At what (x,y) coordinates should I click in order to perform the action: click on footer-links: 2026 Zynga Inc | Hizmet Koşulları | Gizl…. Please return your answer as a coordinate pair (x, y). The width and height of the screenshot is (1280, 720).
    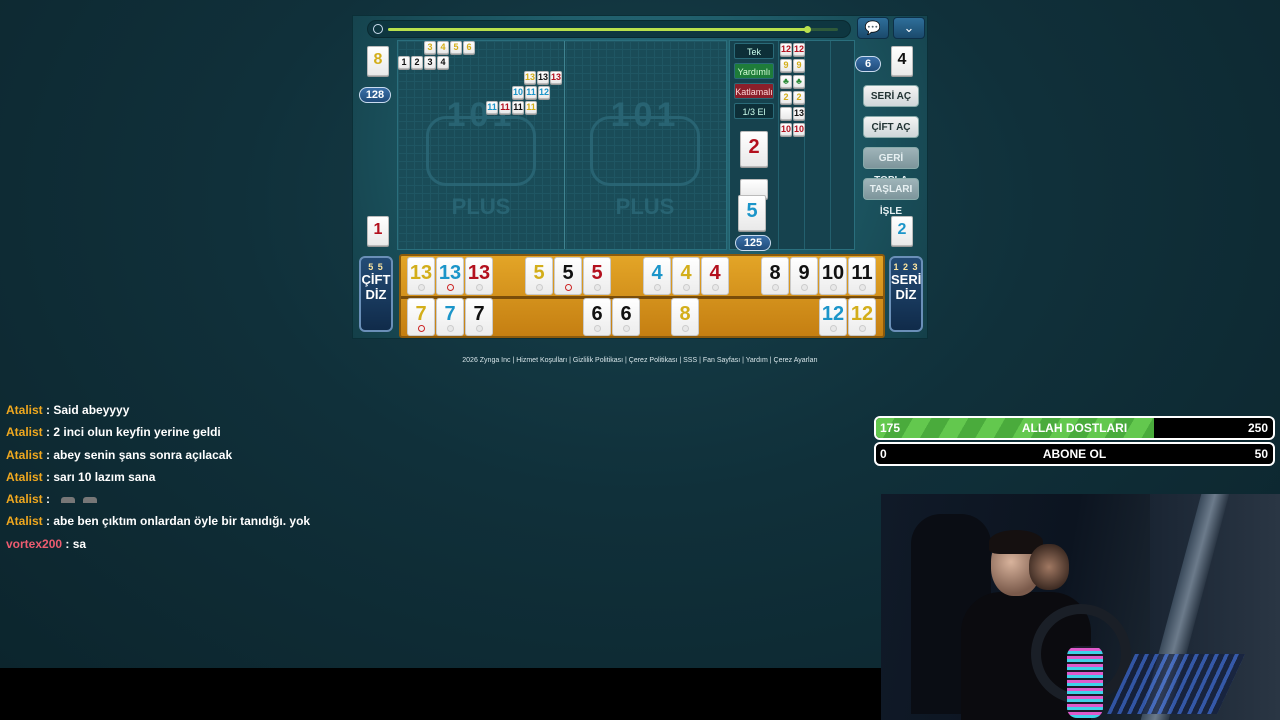
    Looking at the image, I should click on (640, 360).